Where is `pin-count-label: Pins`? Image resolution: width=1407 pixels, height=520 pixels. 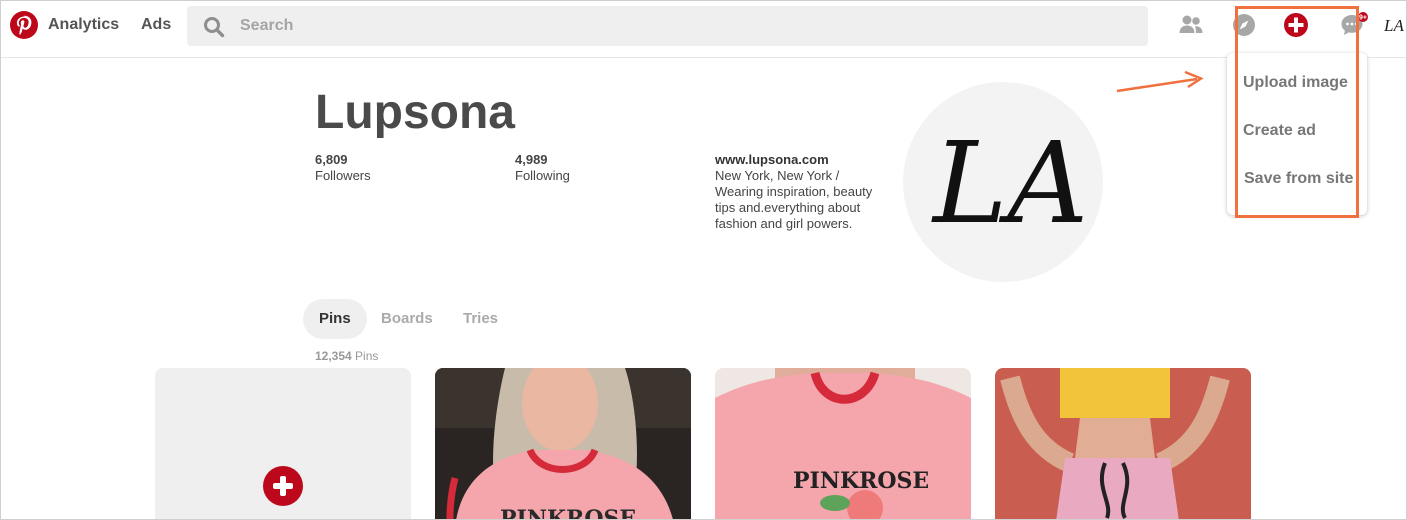
pin-count-label: Pins is located at coordinates (367, 356).